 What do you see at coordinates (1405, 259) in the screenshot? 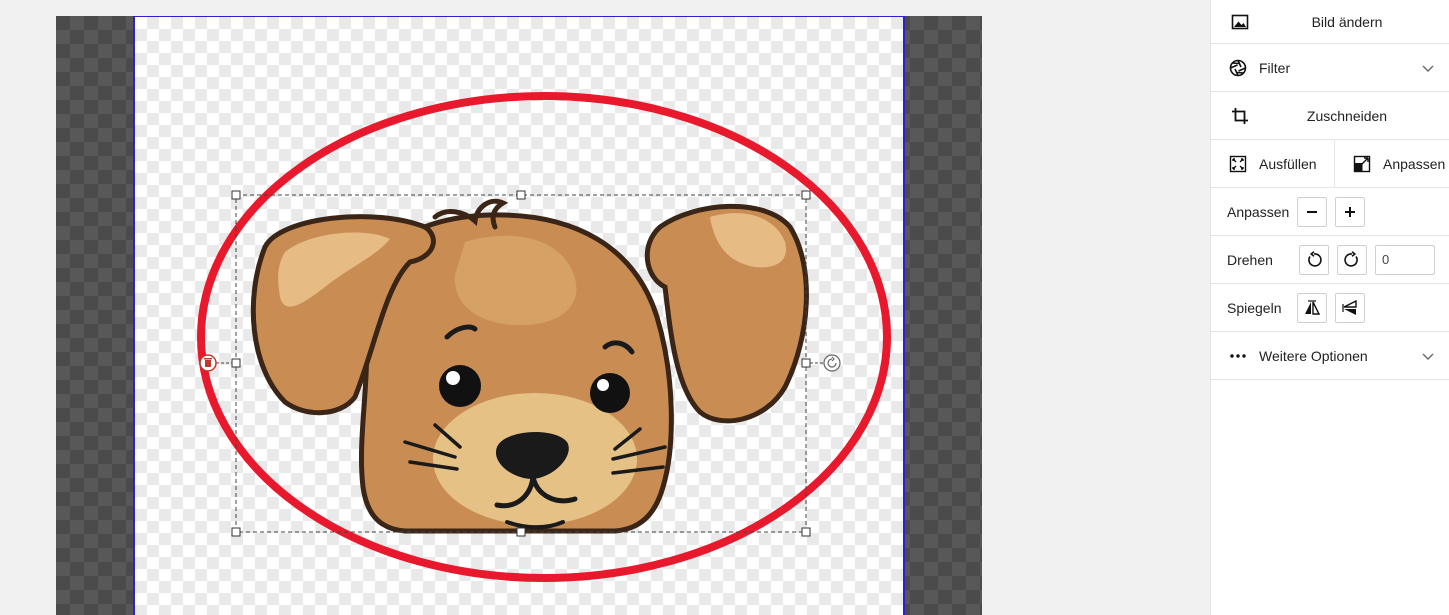
I see `rotate-angle-input` at bounding box center [1405, 259].